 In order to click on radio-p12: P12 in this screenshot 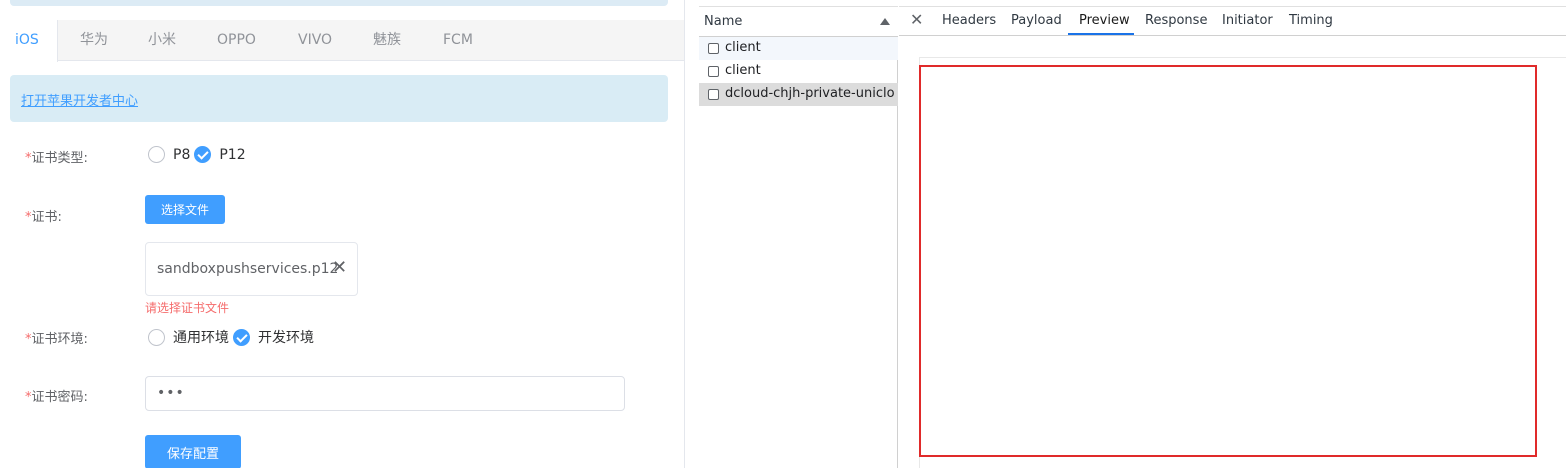, I will do `click(220, 154)`.